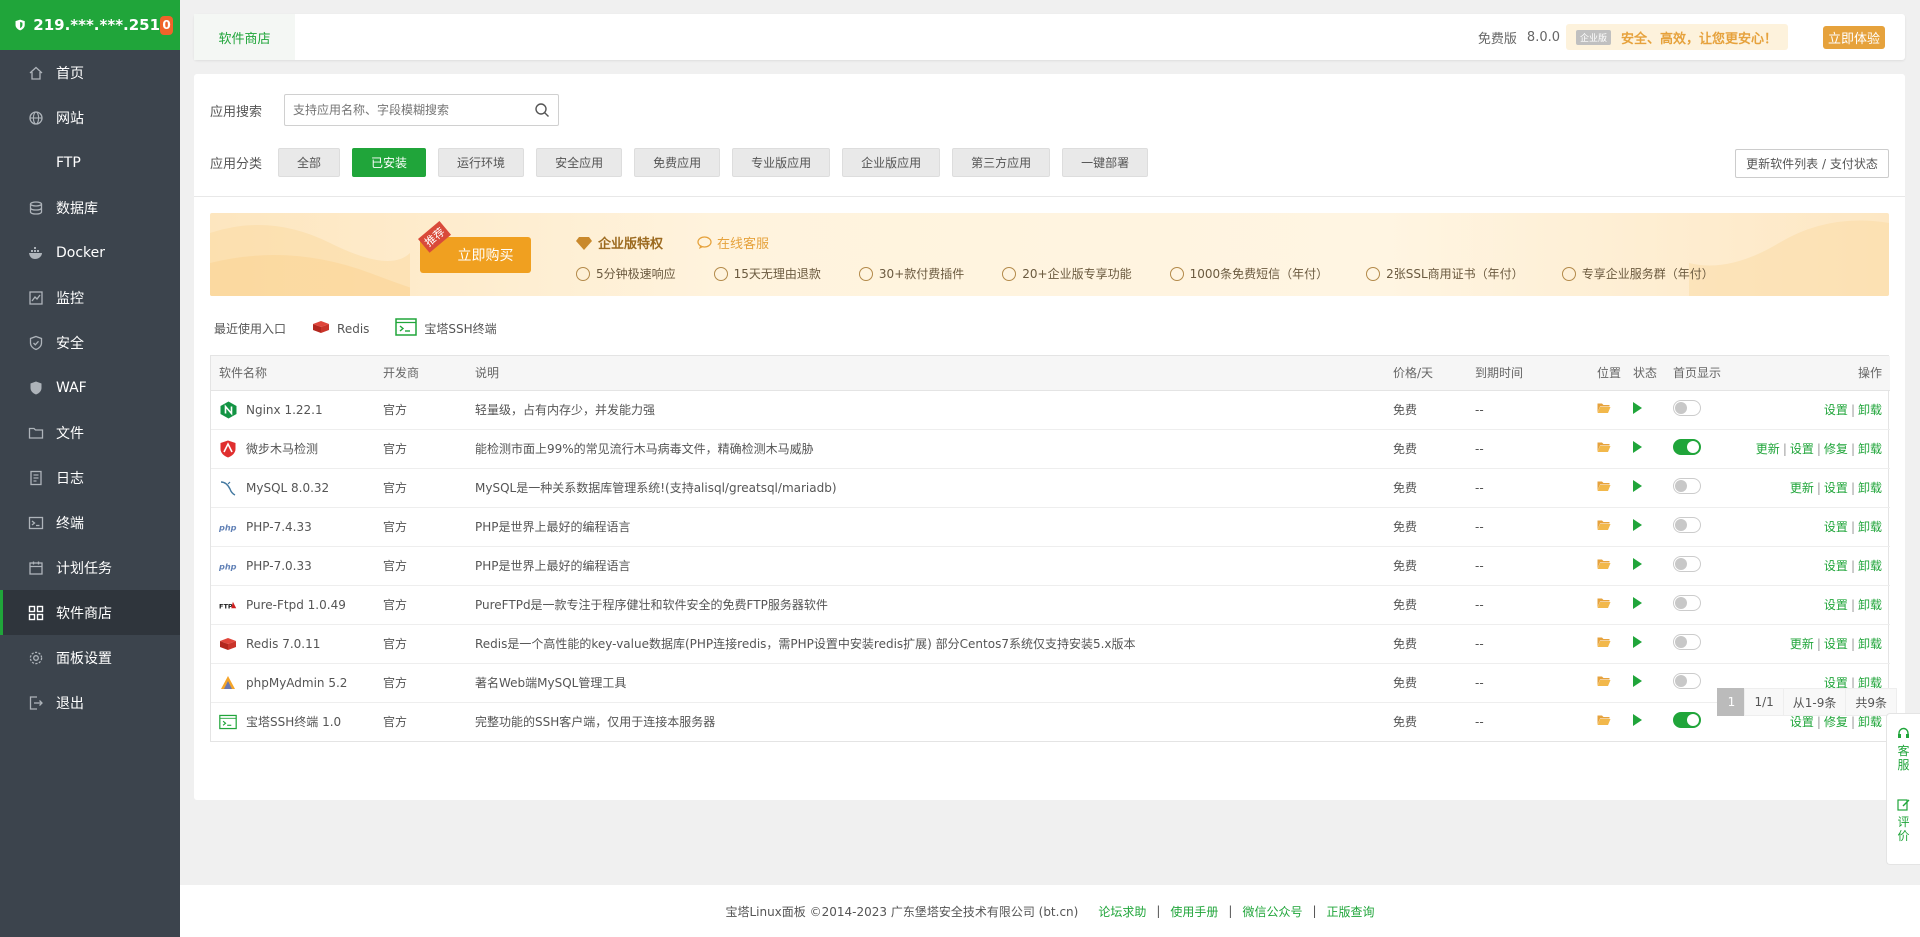  Describe the element at coordinates (677, 162) in the screenshot. I see `category-button: 免费应用` at that location.